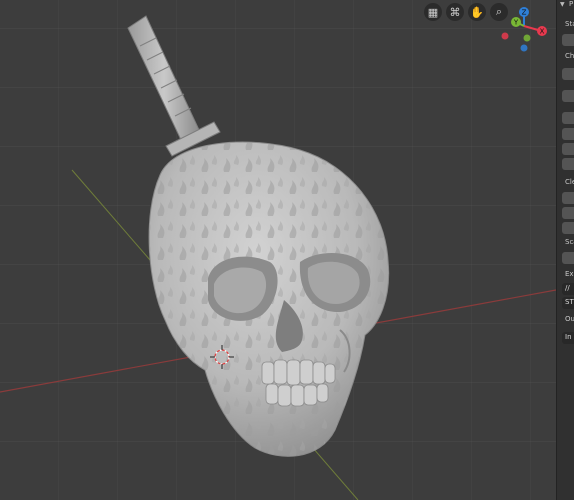 The image size is (574, 500). What do you see at coordinates (527, 38) in the screenshot?
I see `neg-y-axis-handle` at bounding box center [527, 38].